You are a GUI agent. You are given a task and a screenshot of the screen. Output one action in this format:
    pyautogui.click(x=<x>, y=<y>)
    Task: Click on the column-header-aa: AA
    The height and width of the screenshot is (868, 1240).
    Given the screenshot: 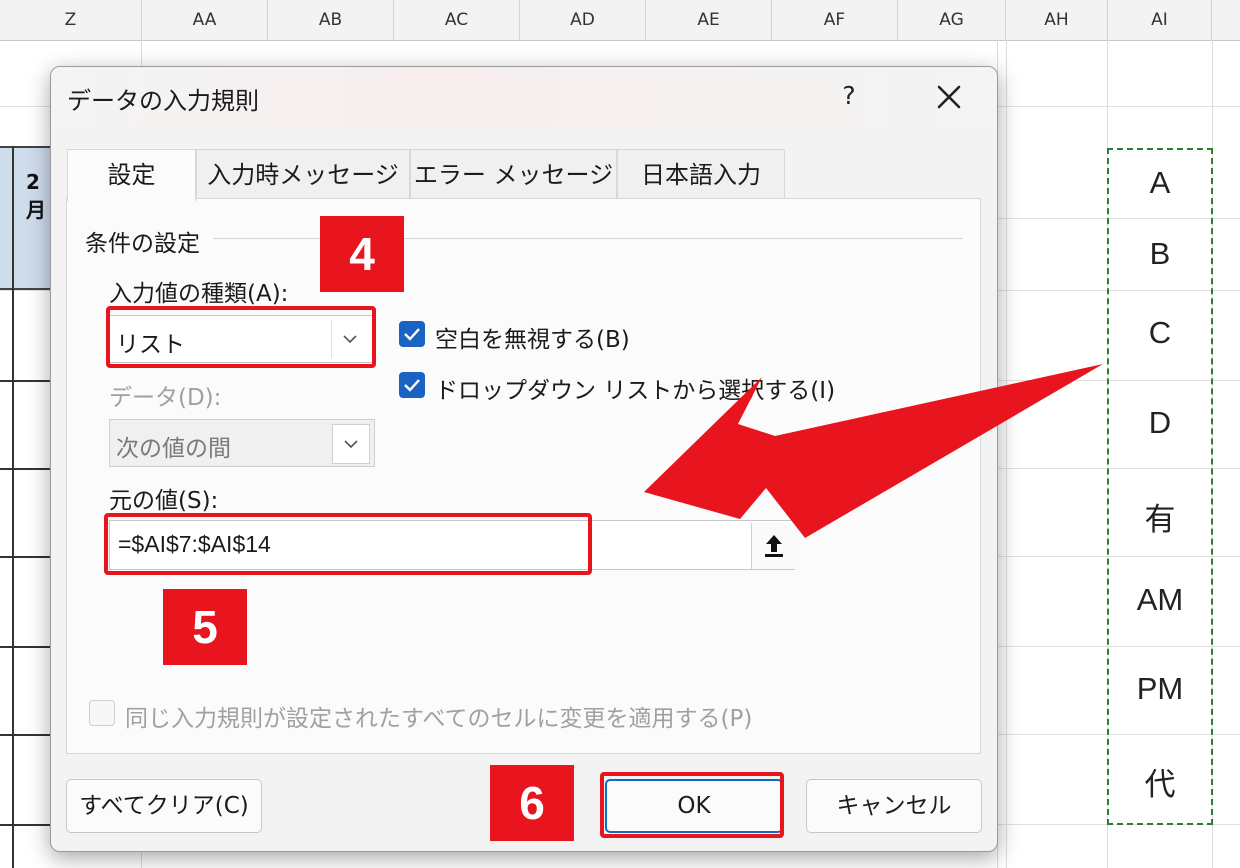 What is the action you would take?
    pyautogui.click(x=205, y=20)
    